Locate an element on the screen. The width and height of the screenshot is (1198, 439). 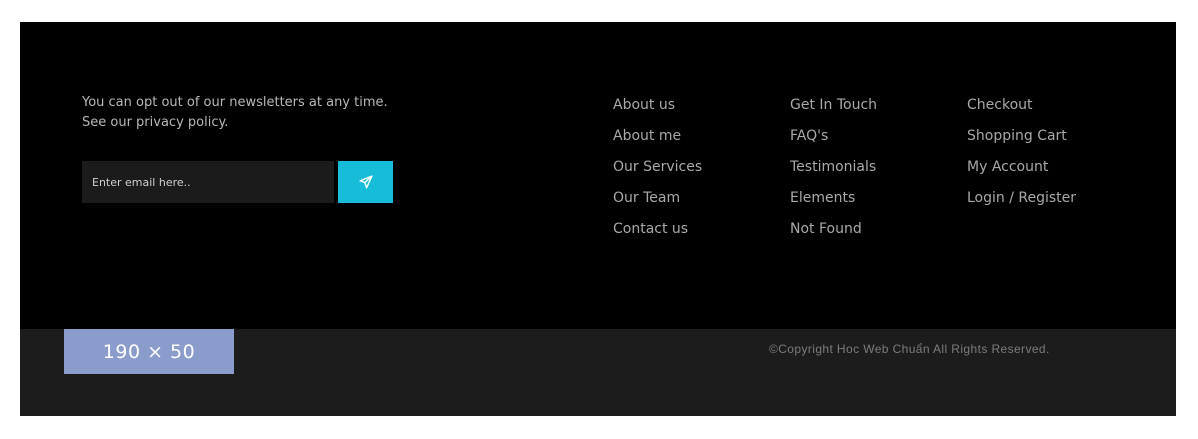
newsletter-form is located at coordinates (237, 182).